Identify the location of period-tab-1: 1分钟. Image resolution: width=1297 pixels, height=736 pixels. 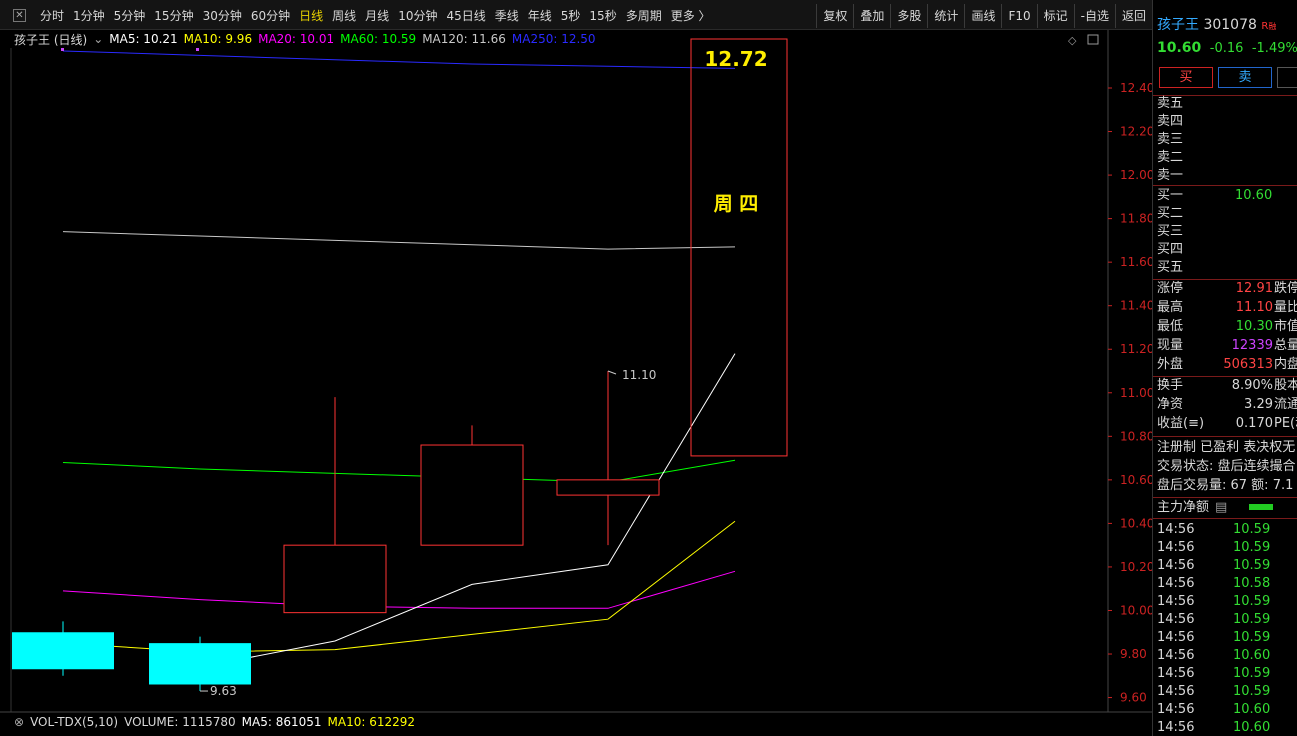
(89, 15).